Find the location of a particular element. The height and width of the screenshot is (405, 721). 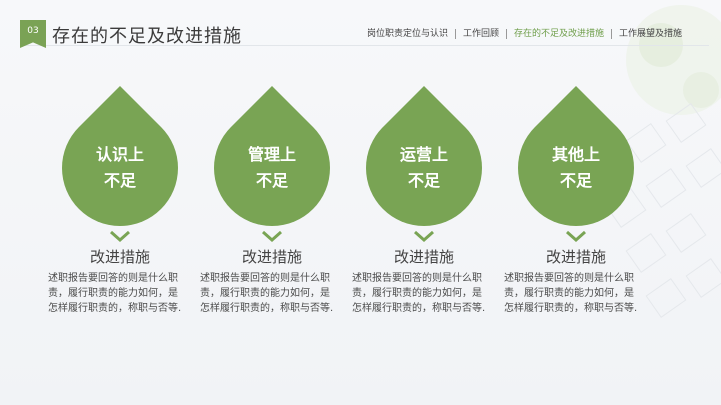

leaf-line1: 运营上 is located at coordinates (423, 154).